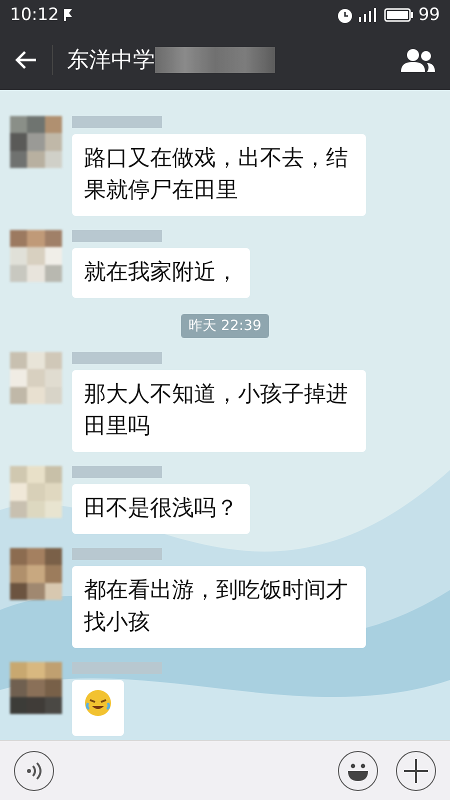  I want to click on message-bubble: 路口又在做戏，出不去，结果就停尸在田里, so click(219, 175).